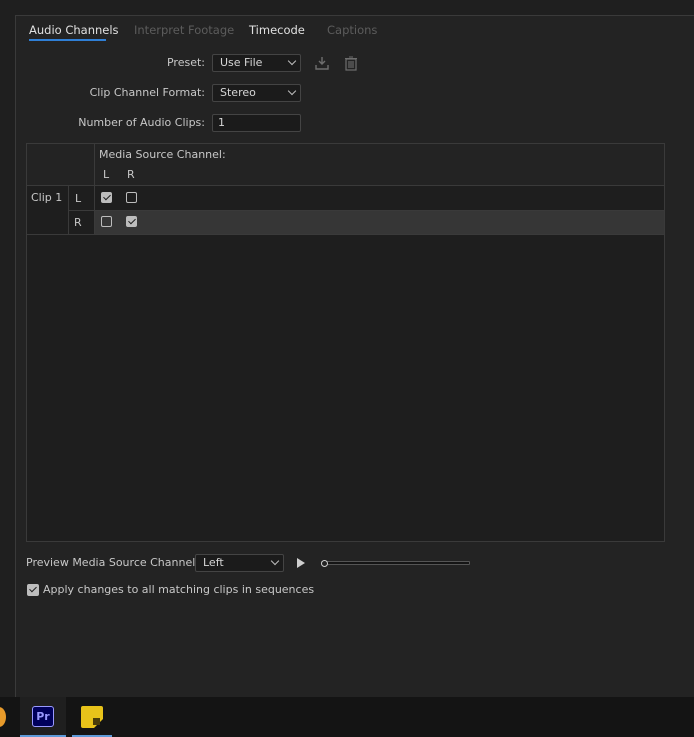  What do you see at coordinates (74, 30) in the screenshot?
I see `tab-audio-channels: Audio Channels` at bounding box center [74, 30].